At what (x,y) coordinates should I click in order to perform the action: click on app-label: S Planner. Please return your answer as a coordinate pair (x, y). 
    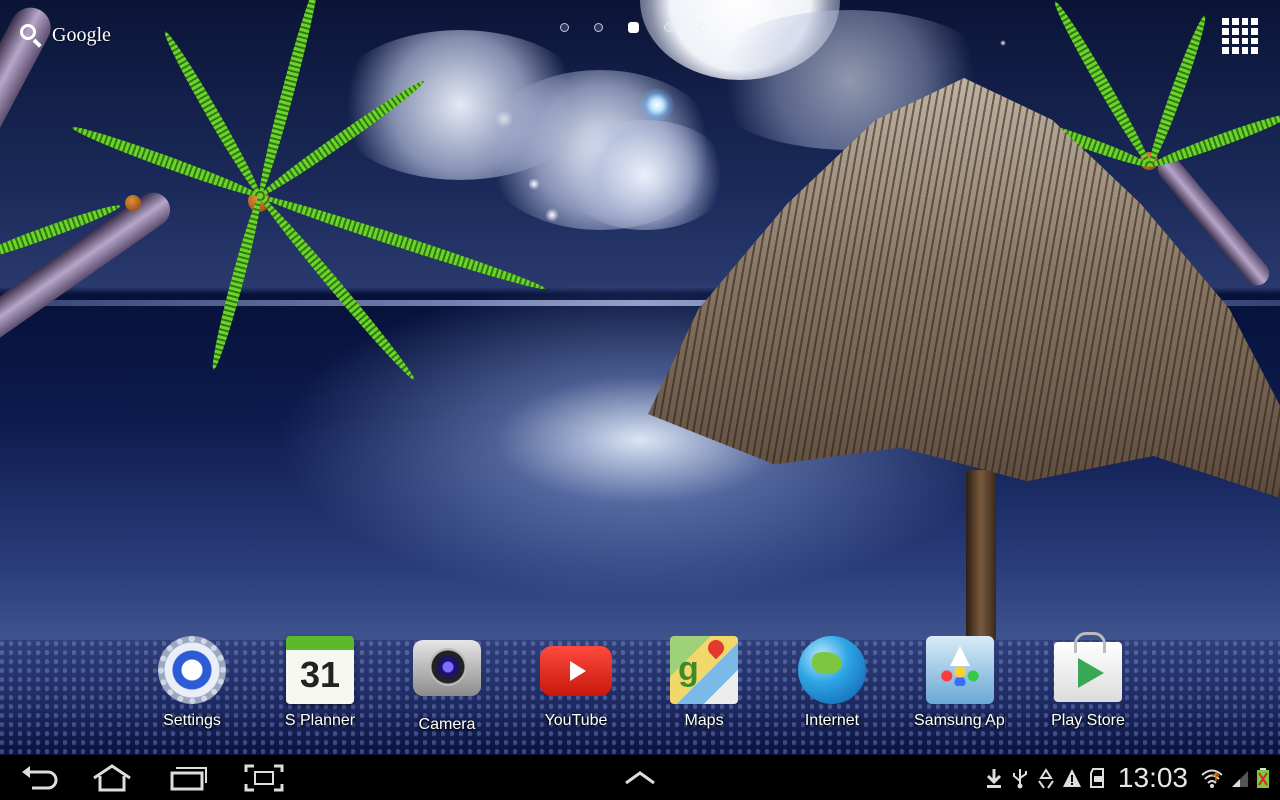
    Looking at the image, I should click on (320, 720).